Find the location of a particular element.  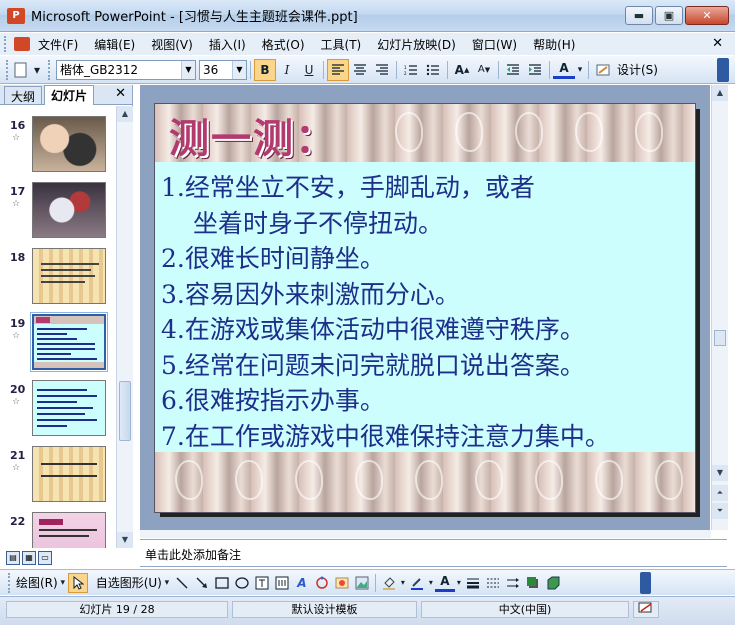

clipart-icon is located at coordinates (342, 583).